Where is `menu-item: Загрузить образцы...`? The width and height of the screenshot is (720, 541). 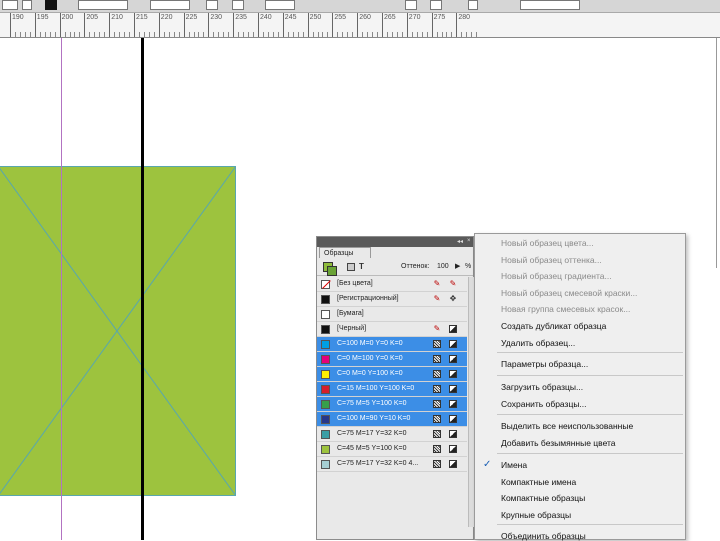 menu-item: Загрузить образцы... is located at coordinates (542, 387).